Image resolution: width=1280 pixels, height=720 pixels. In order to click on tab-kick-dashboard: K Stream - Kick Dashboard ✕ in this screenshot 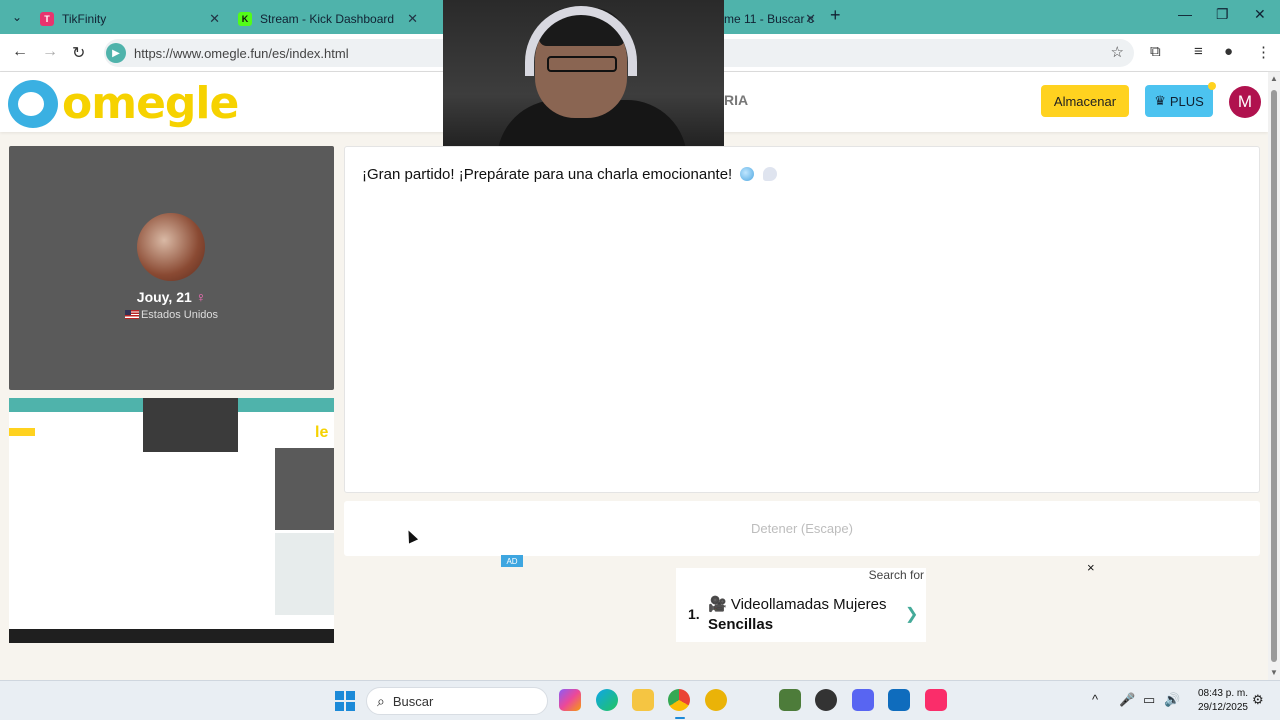, I will do `click(327, 19)`.